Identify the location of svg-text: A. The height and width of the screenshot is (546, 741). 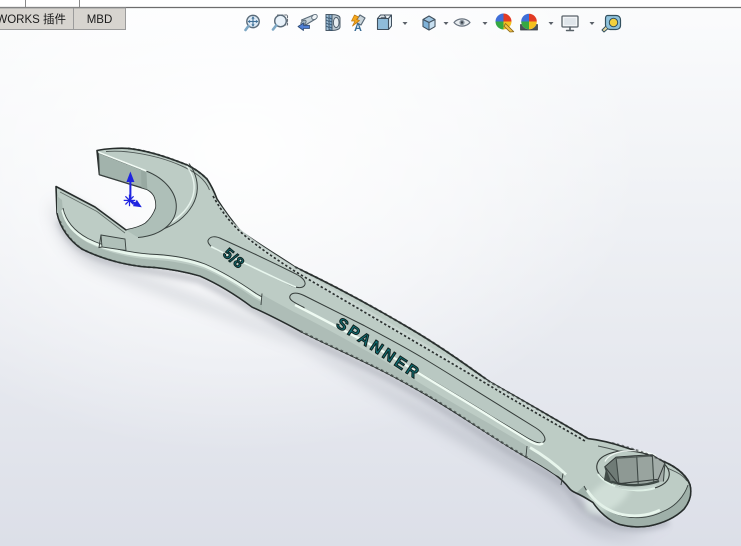
(358, 28).